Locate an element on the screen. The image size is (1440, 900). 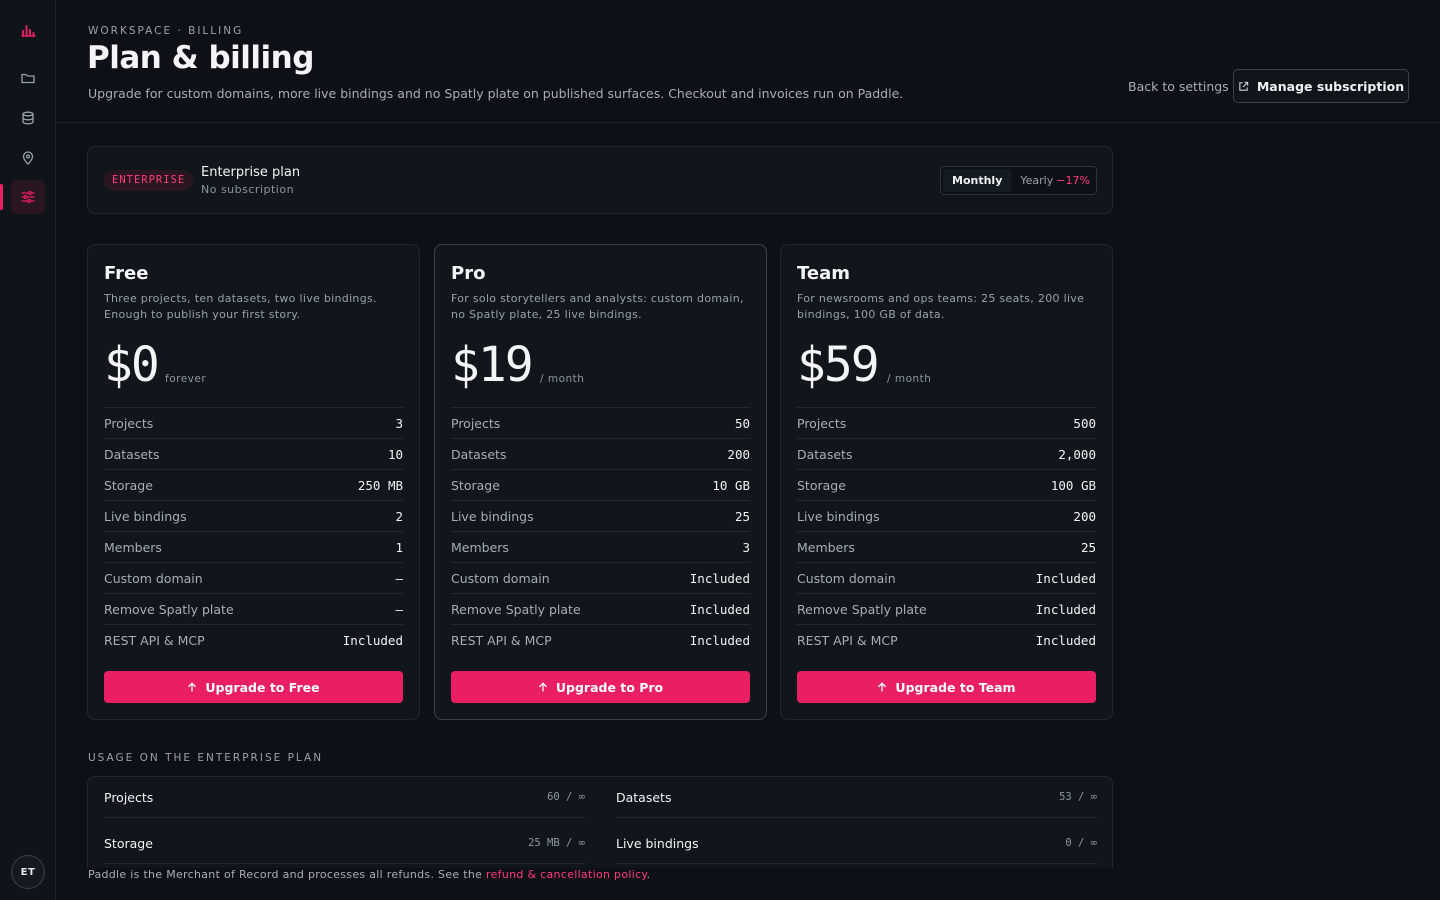
feature-row: Projects 50 is located at coordinates (600, 422).